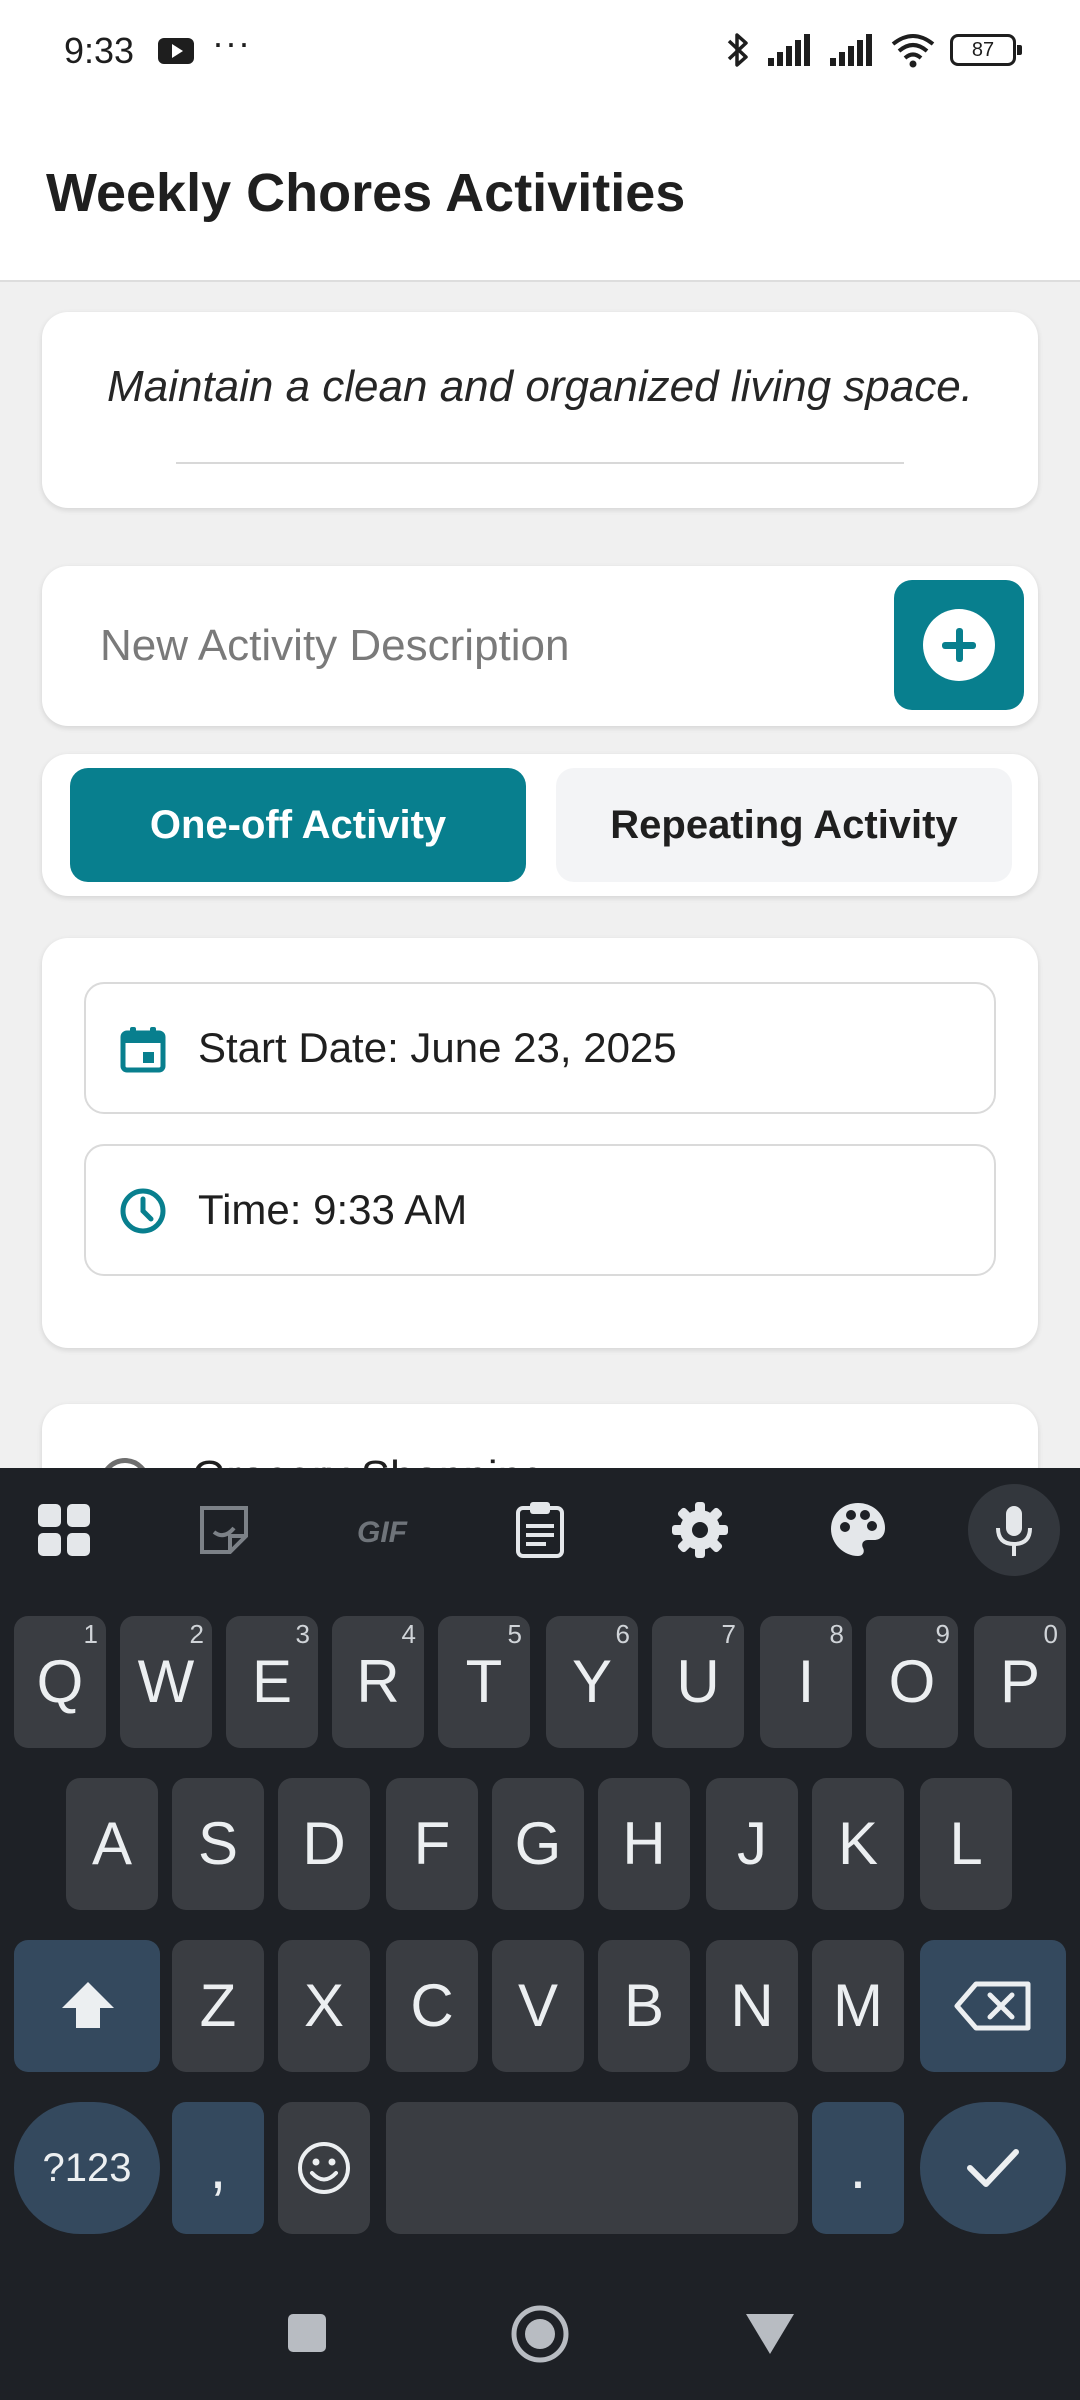  Describe the element at coordinates (432, 1844) in the screenshot. I see `key-f: F` at that location.